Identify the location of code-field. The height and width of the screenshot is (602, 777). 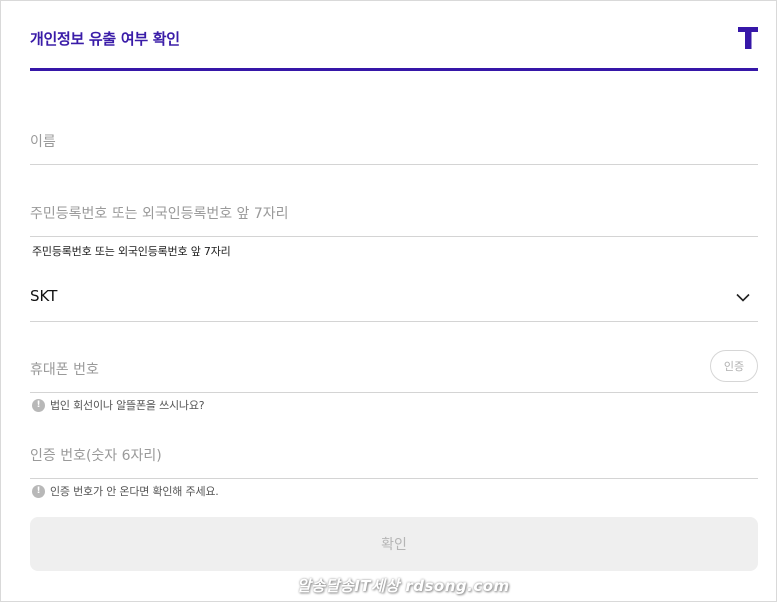
(394, 450).